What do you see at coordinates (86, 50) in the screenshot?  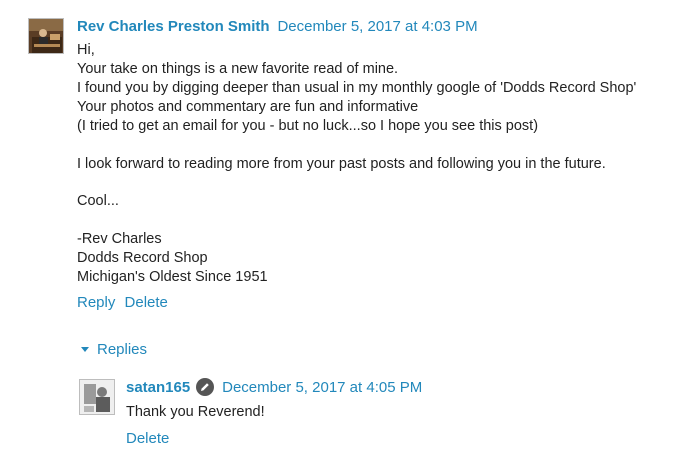 I see `comment-line: Hi,` at bounding box center [86, 50].